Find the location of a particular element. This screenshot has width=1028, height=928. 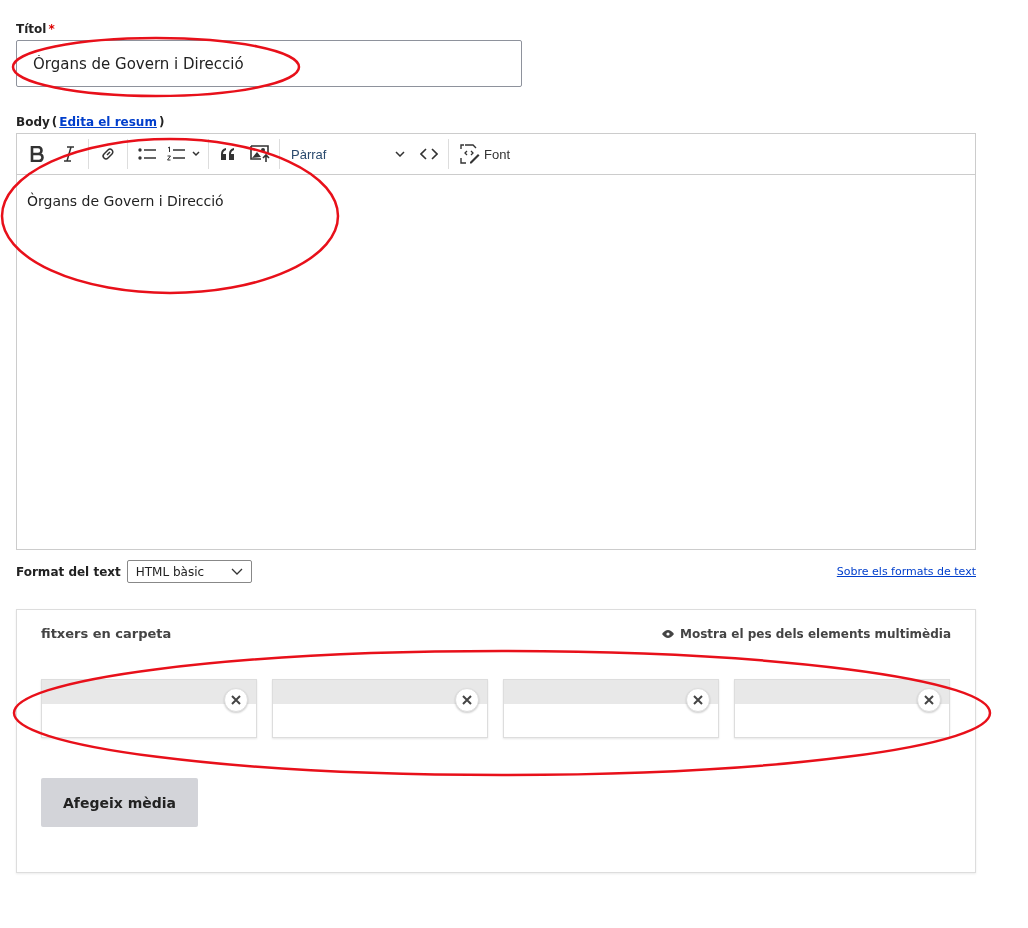

title-input: Òrgans de Govern i Direcció is located at coordinates (269, 63).